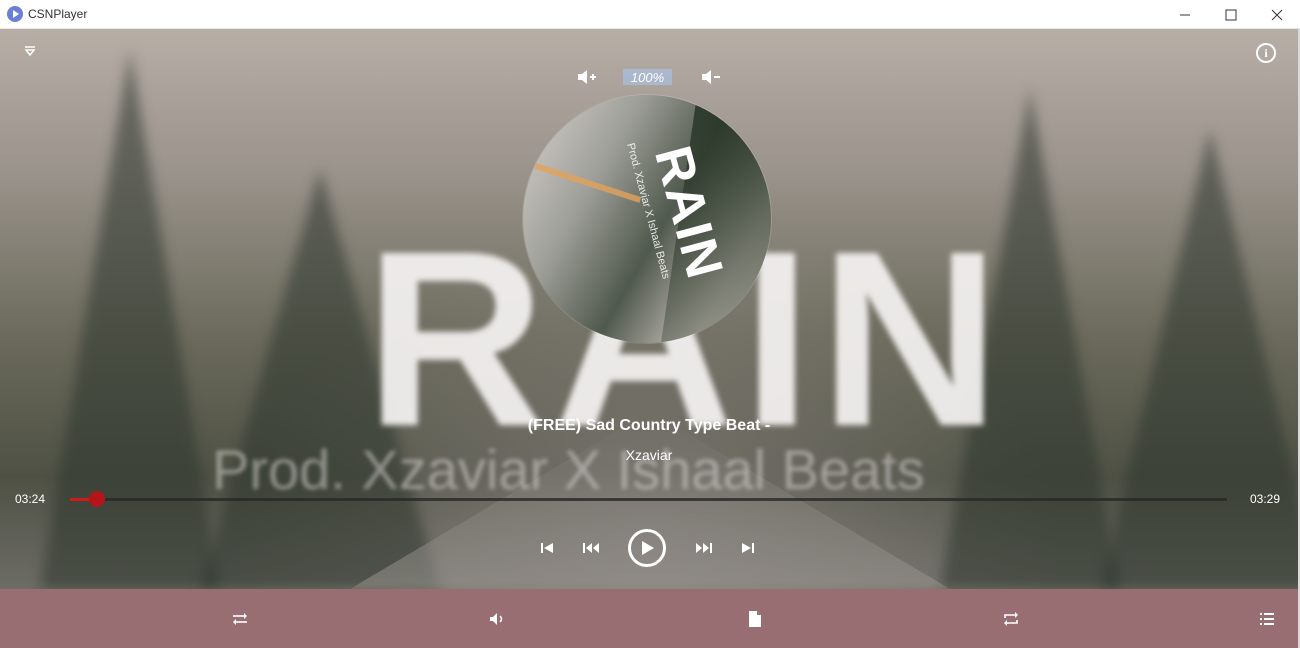 This screenshot has width=1300, height=648. I want to click on maximize-icon, so click(1231, 14).